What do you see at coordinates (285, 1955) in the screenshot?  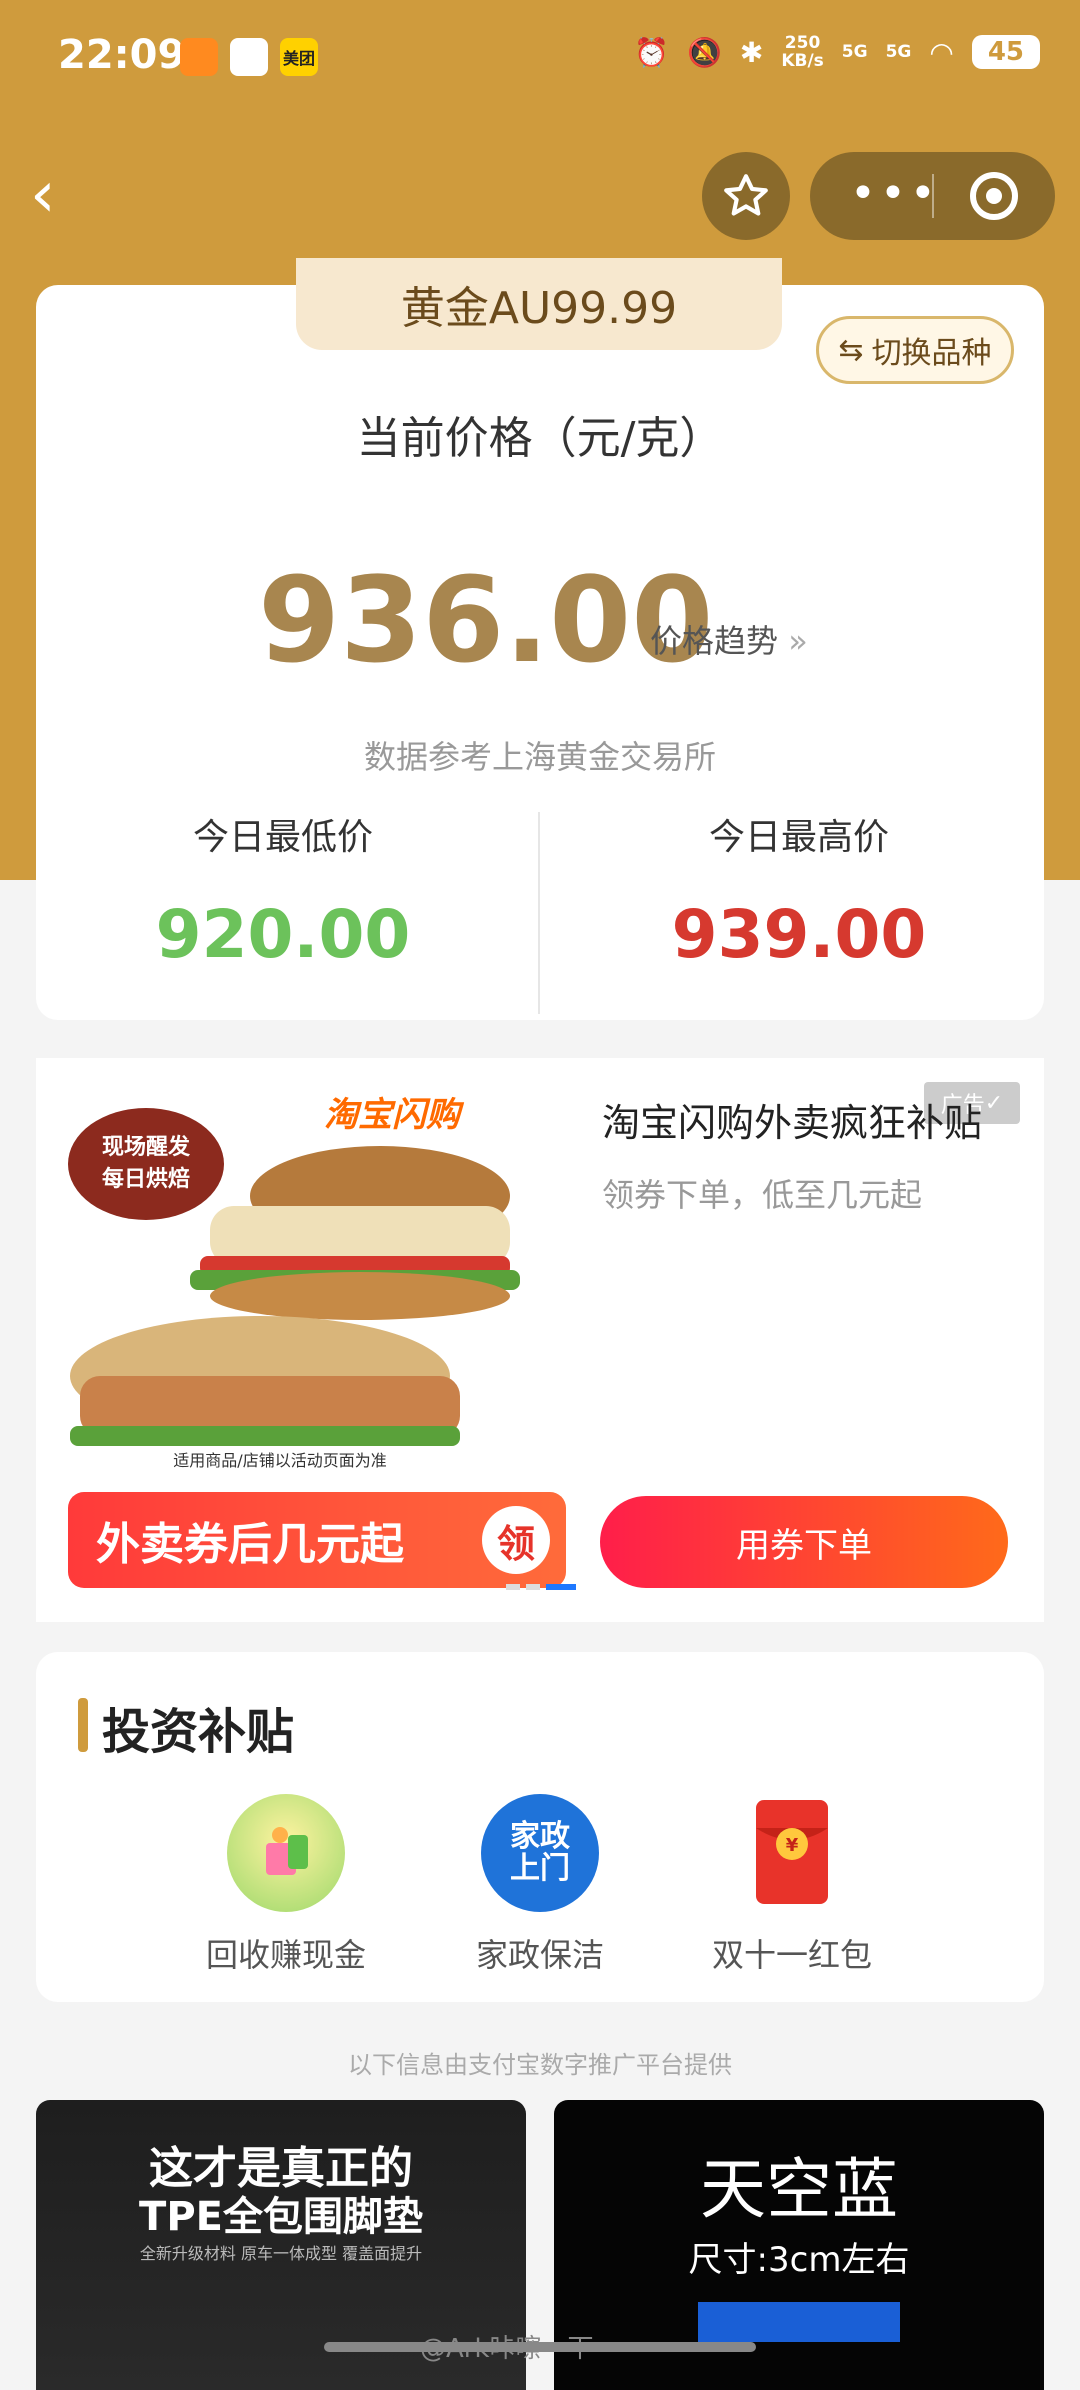 I see `invest-item-label: 回收赚现金` at bounding box center [285, 1955].